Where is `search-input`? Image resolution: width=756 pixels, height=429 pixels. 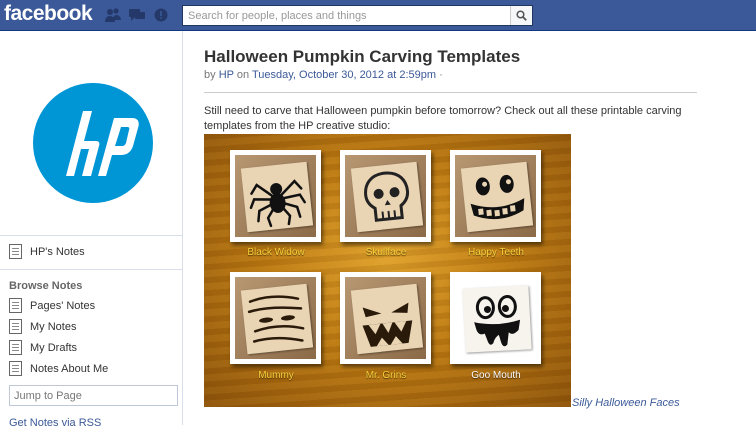 search-input is located at coordinates (346, 15).